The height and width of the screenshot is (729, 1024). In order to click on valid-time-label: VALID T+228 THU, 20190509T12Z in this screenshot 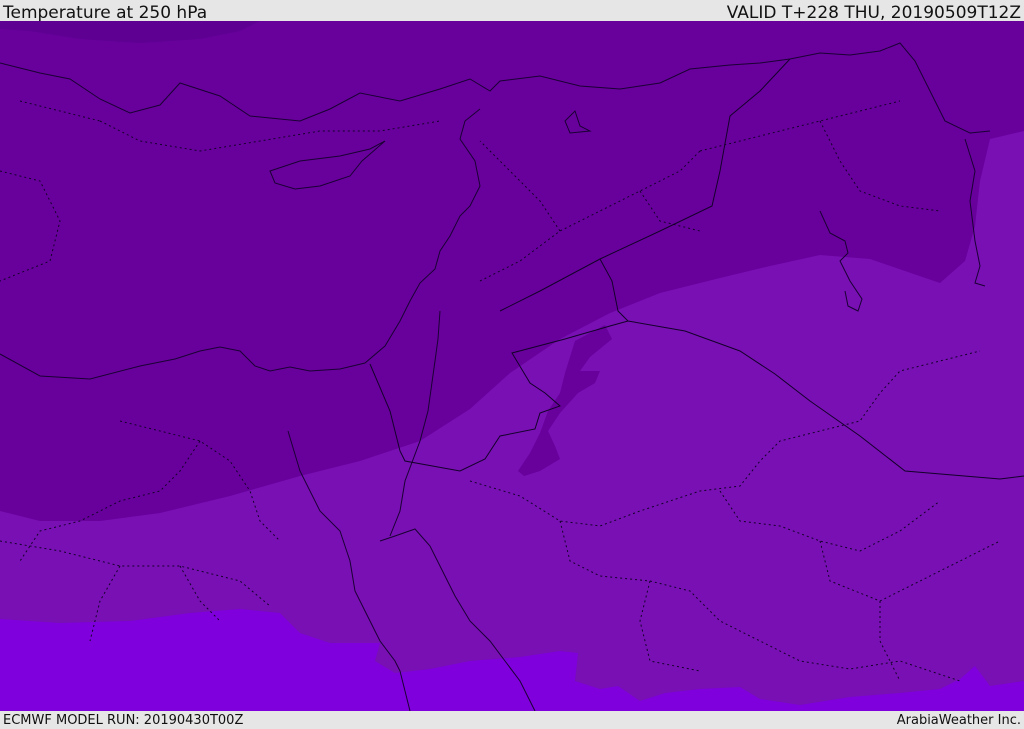, I will do `click(873, 13)`.